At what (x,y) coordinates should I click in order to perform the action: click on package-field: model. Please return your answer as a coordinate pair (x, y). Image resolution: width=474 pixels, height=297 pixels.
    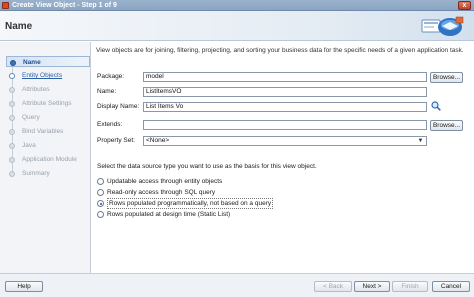
    Looking at the image, I should click on (285, 77).